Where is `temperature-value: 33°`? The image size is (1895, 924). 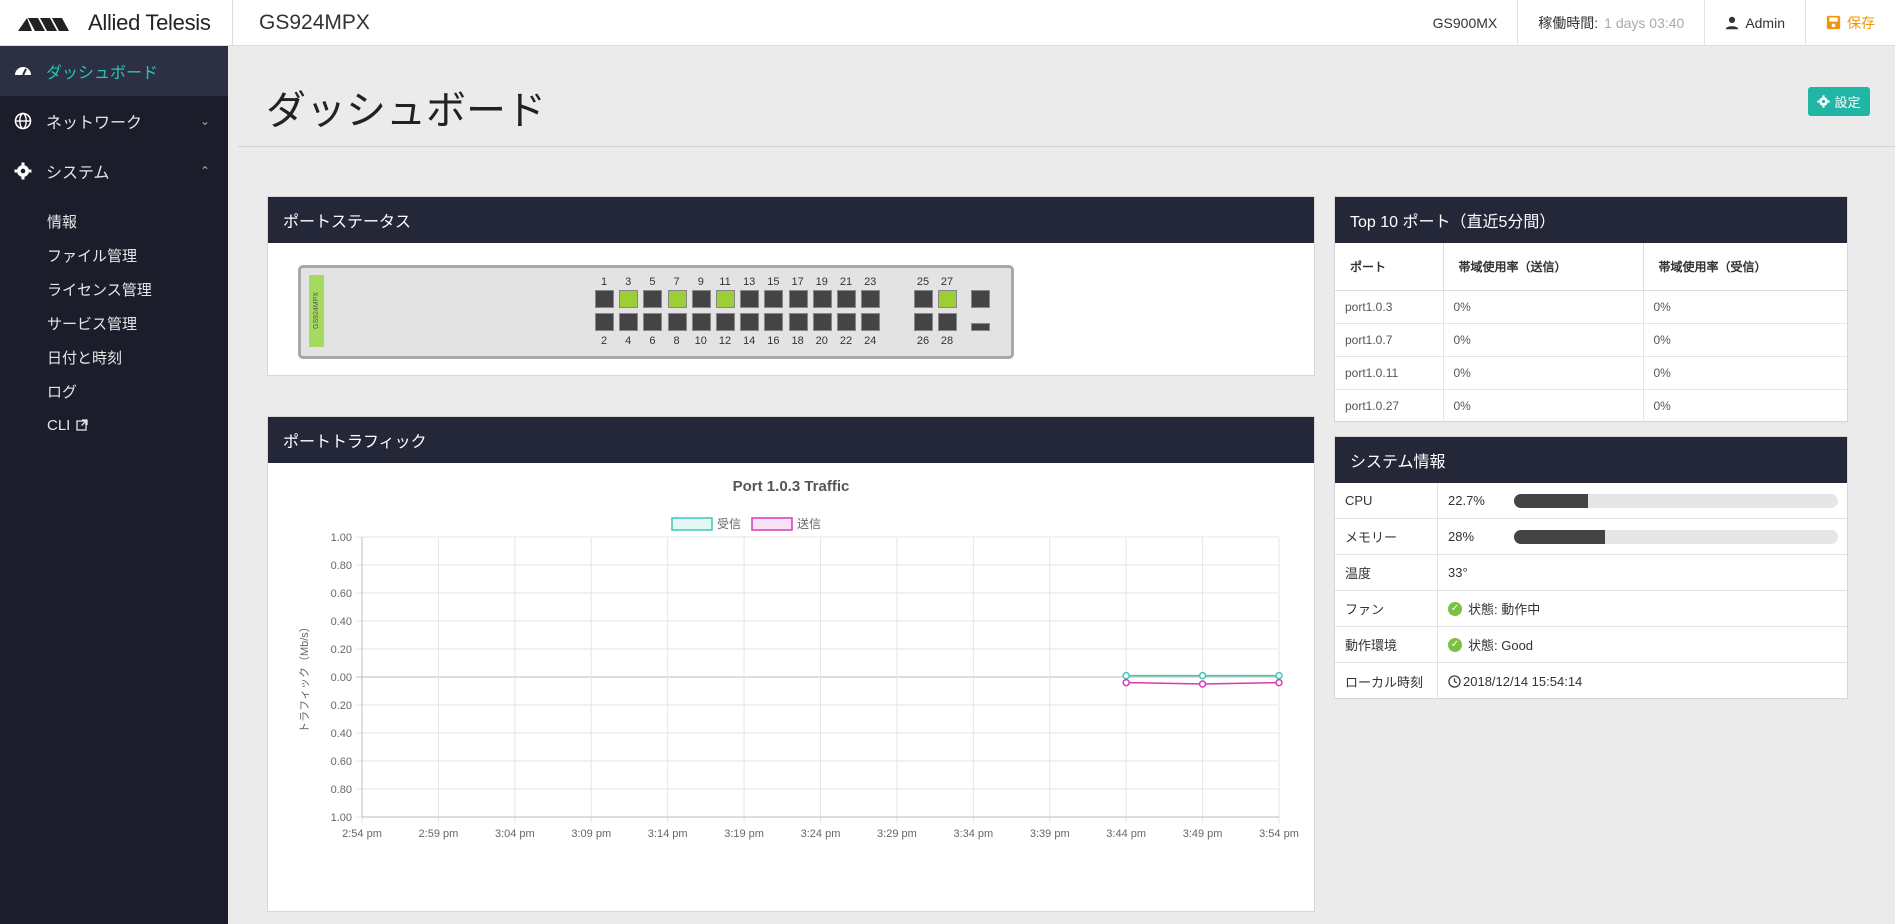 temperature-value: 33° is located at coordinates (1458, 572).